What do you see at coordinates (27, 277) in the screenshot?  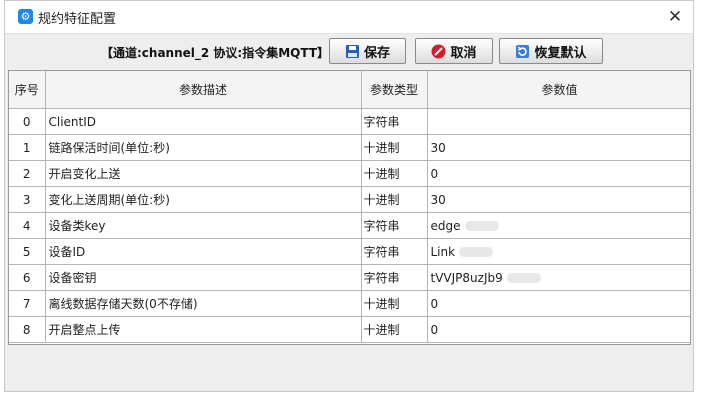 I see `row-index: 6` at bounding box center [27, 277].